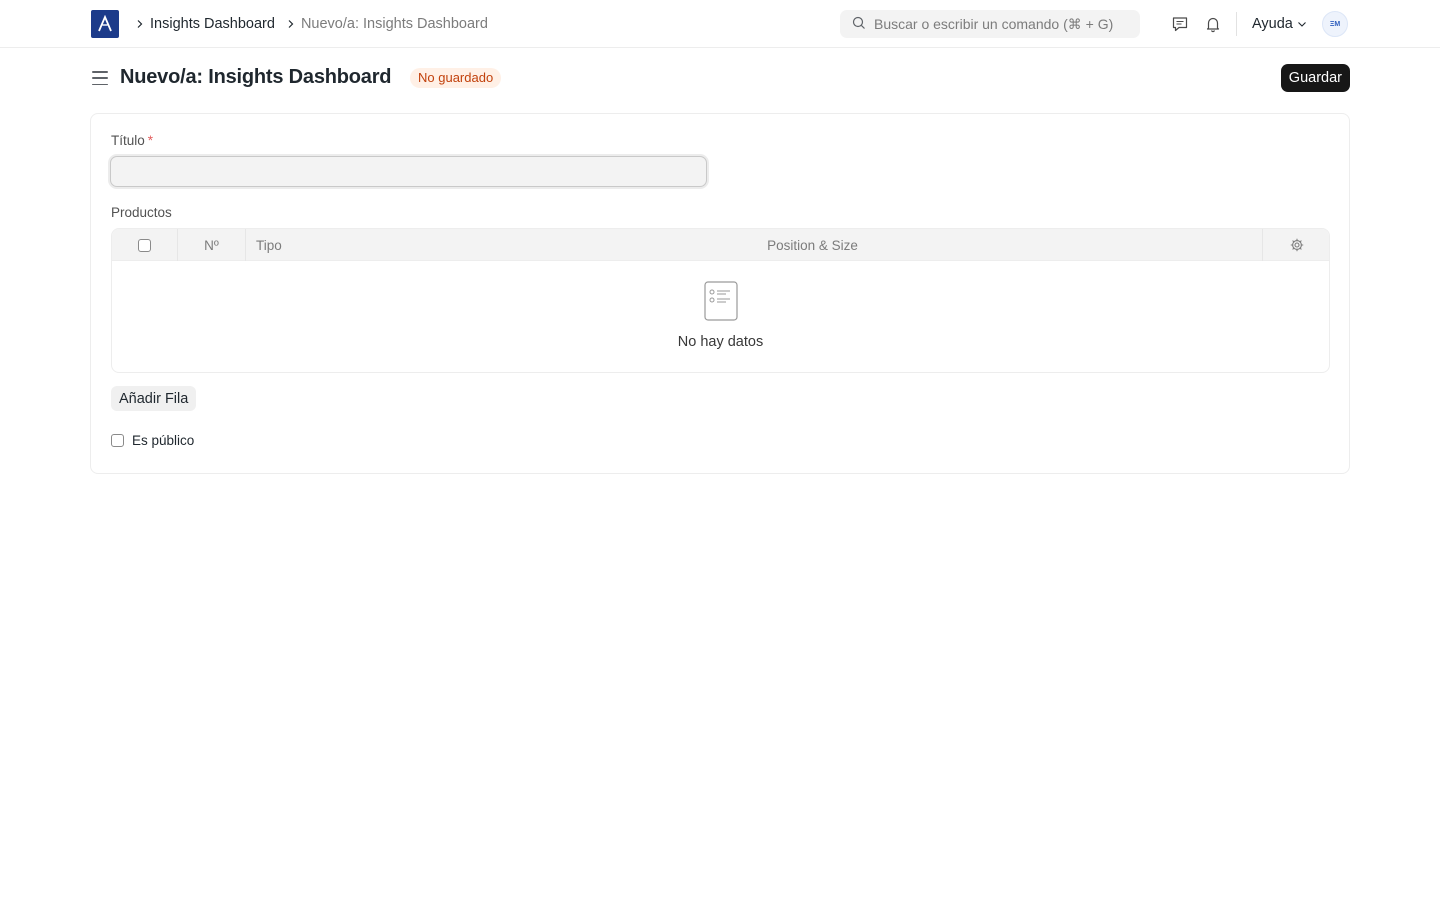 The height and width of the screenshot is (900, 1440). I want to click on navbar-divider, so click(1236, 24).